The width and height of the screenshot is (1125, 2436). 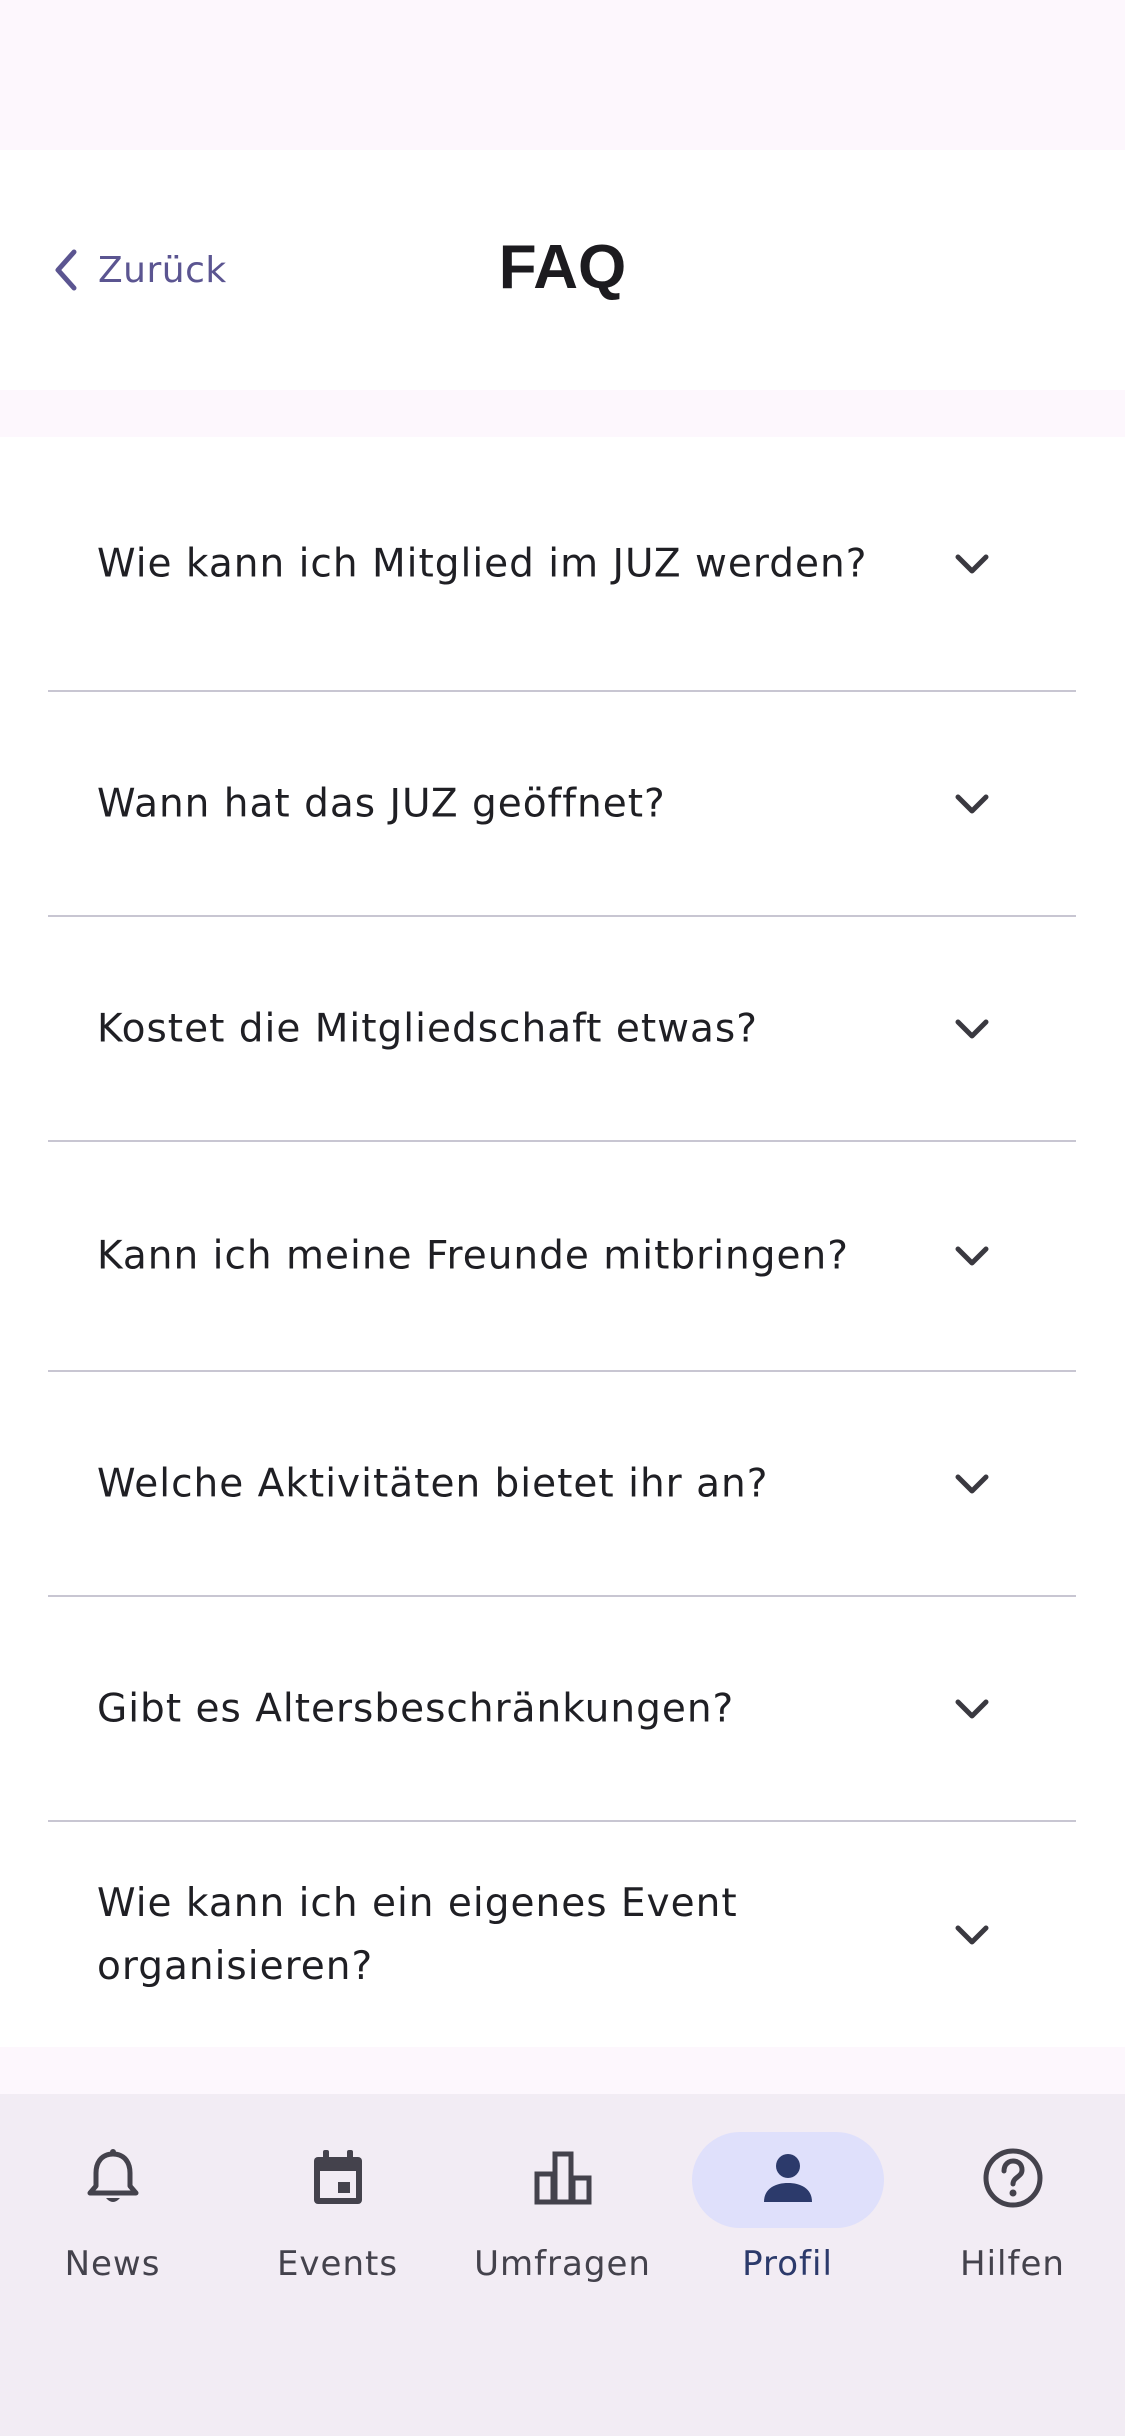 I want to click on faq-question: Gibt es Altersbeschränkungen?, so click(x=416, y=1708).